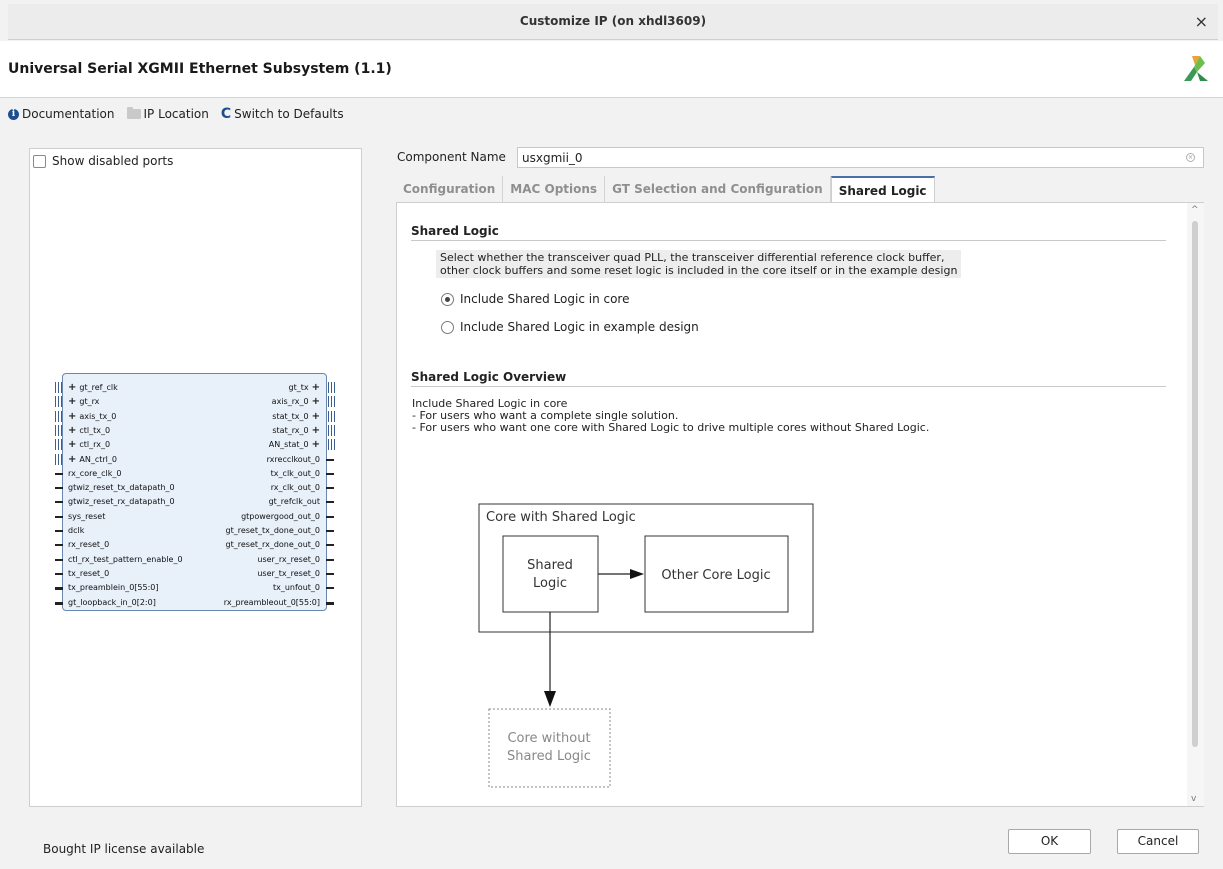 This screenshot has height=869, width=1223. I want to click on port-l-4: + ctl_rx_0, so click(89, 444).